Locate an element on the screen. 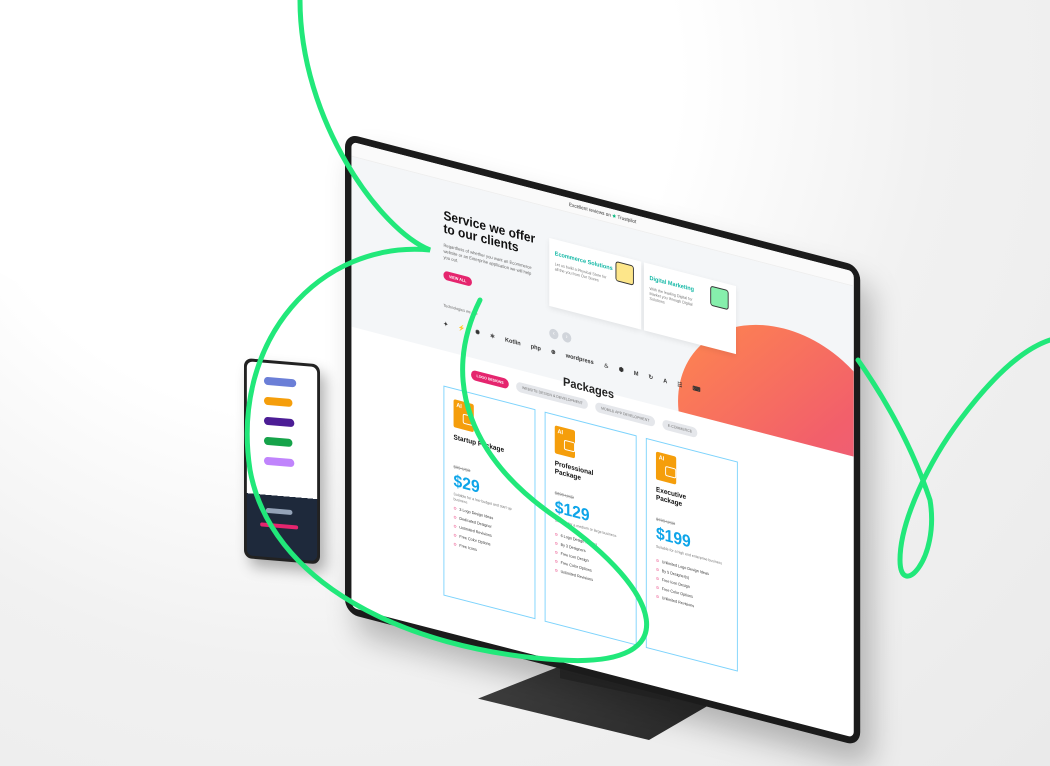  trustpilot-label: Trustpilot is located at coordinates (626, 219).